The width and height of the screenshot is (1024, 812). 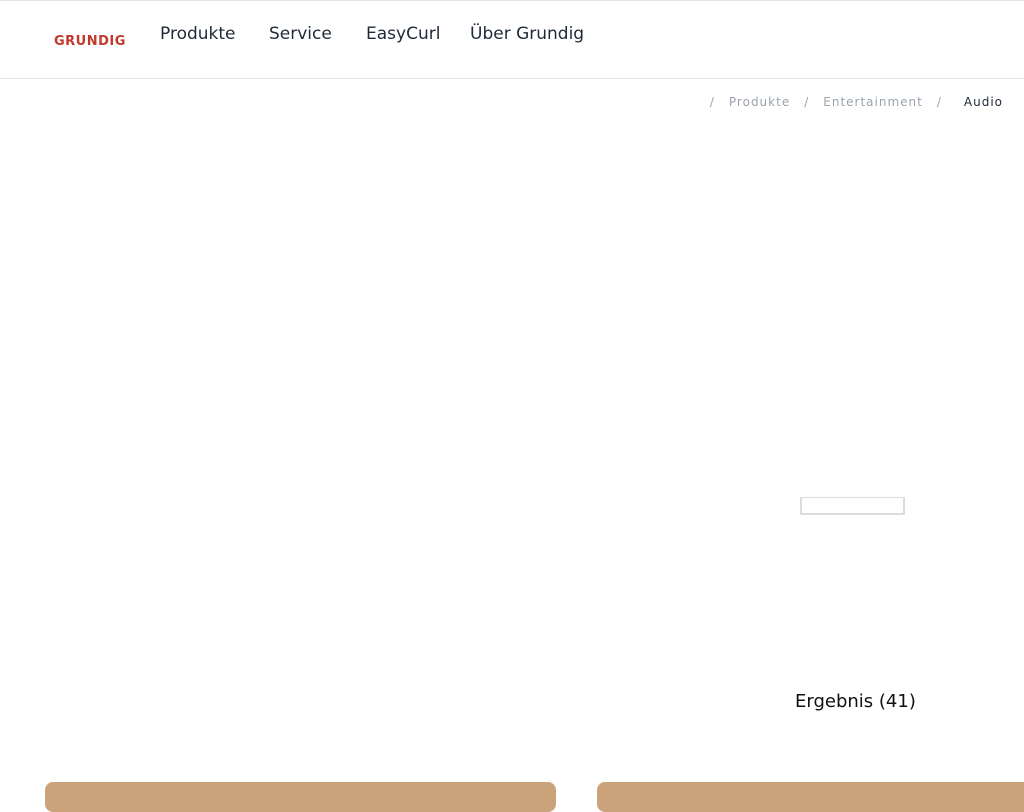 I want to click on breadcrumb: / Produkte / Entertainment / Audio, so click(x=856, y=102).